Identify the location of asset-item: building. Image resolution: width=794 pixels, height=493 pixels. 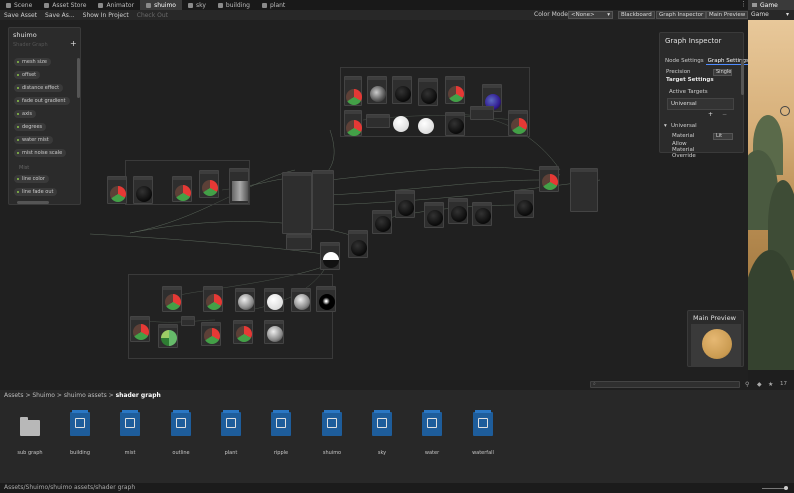
(80, 435).